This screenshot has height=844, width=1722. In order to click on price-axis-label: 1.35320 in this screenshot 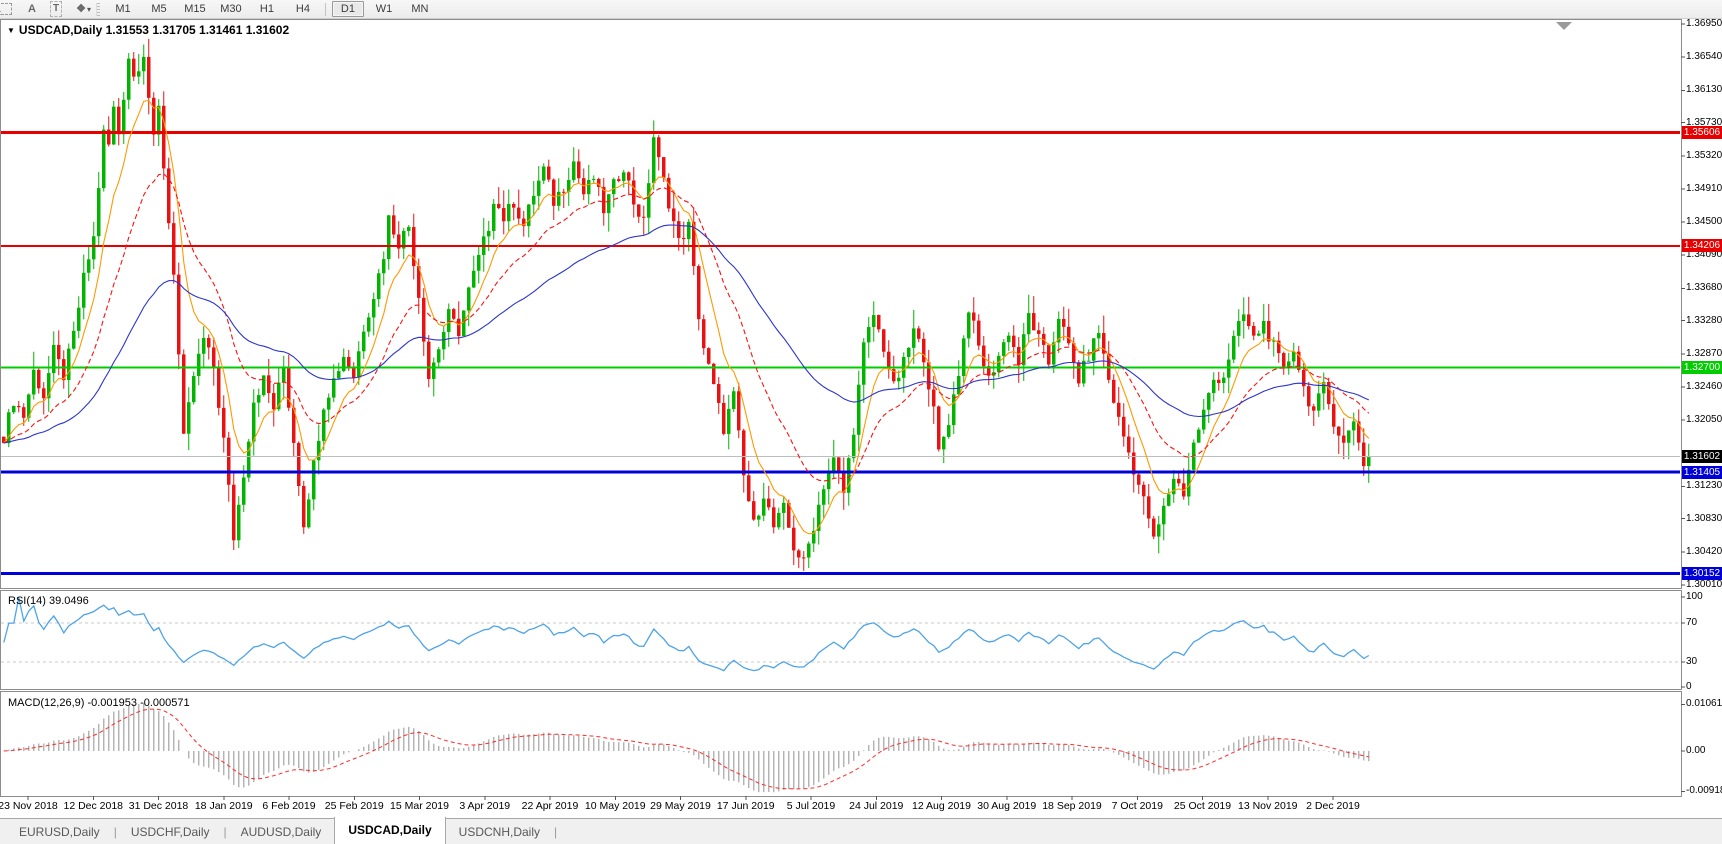, I will do `click(1704, 155)`.